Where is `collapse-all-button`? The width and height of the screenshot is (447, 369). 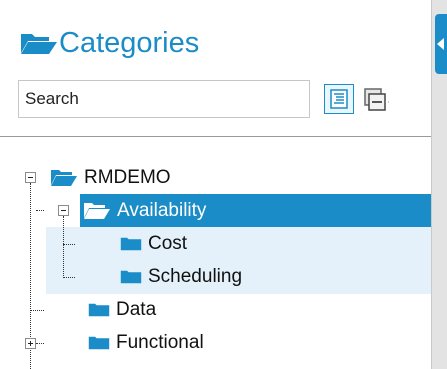
collapse-all-button is located at coordinates (375, 99).